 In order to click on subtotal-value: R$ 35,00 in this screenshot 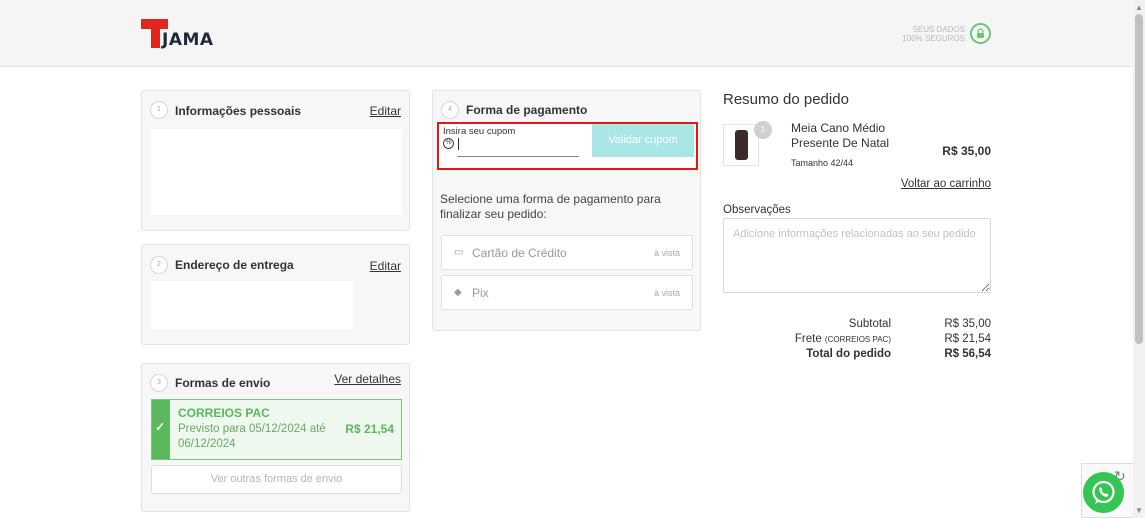, I will do `click(967, 324)`.